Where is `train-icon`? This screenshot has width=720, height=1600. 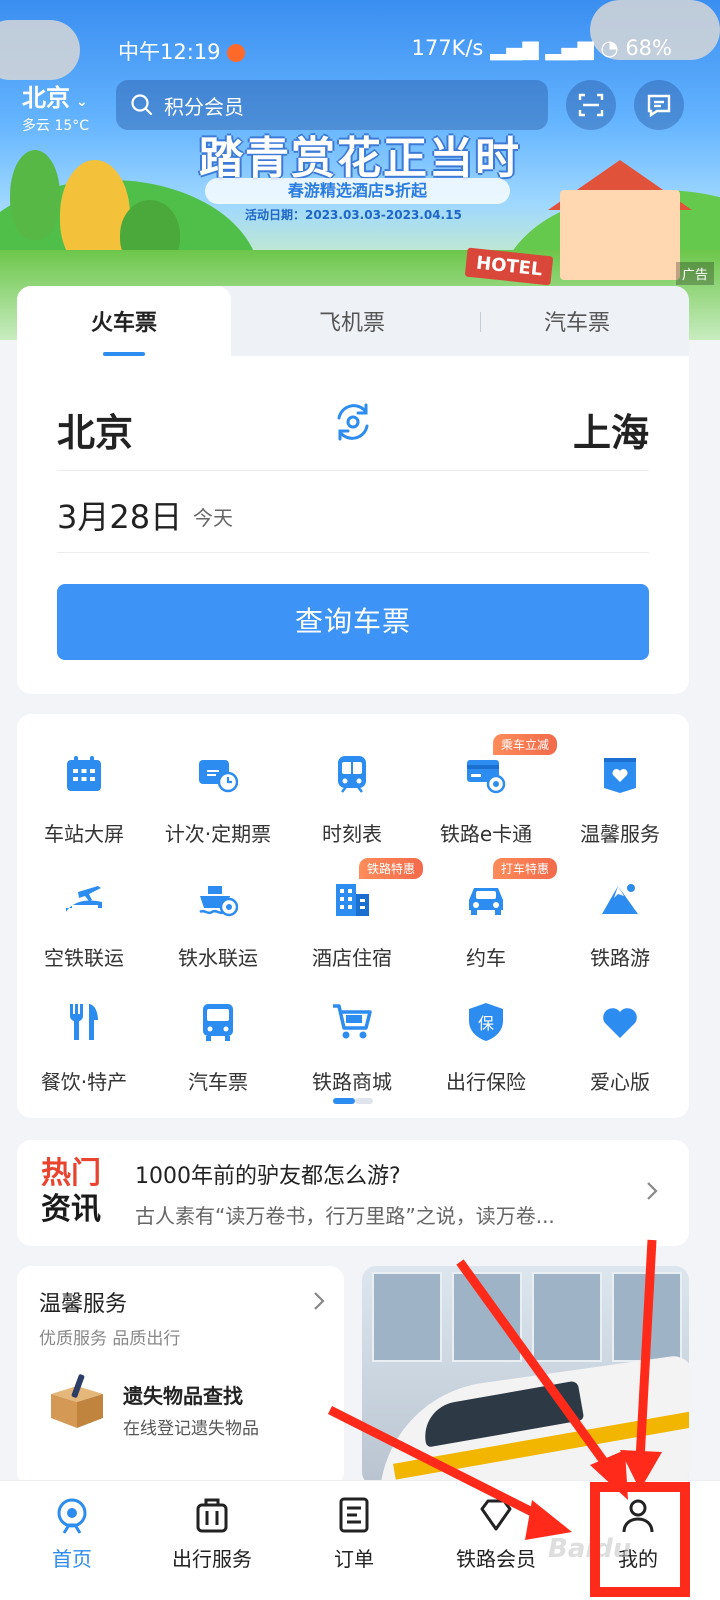
train-icon is located at coordinates (352, 774).